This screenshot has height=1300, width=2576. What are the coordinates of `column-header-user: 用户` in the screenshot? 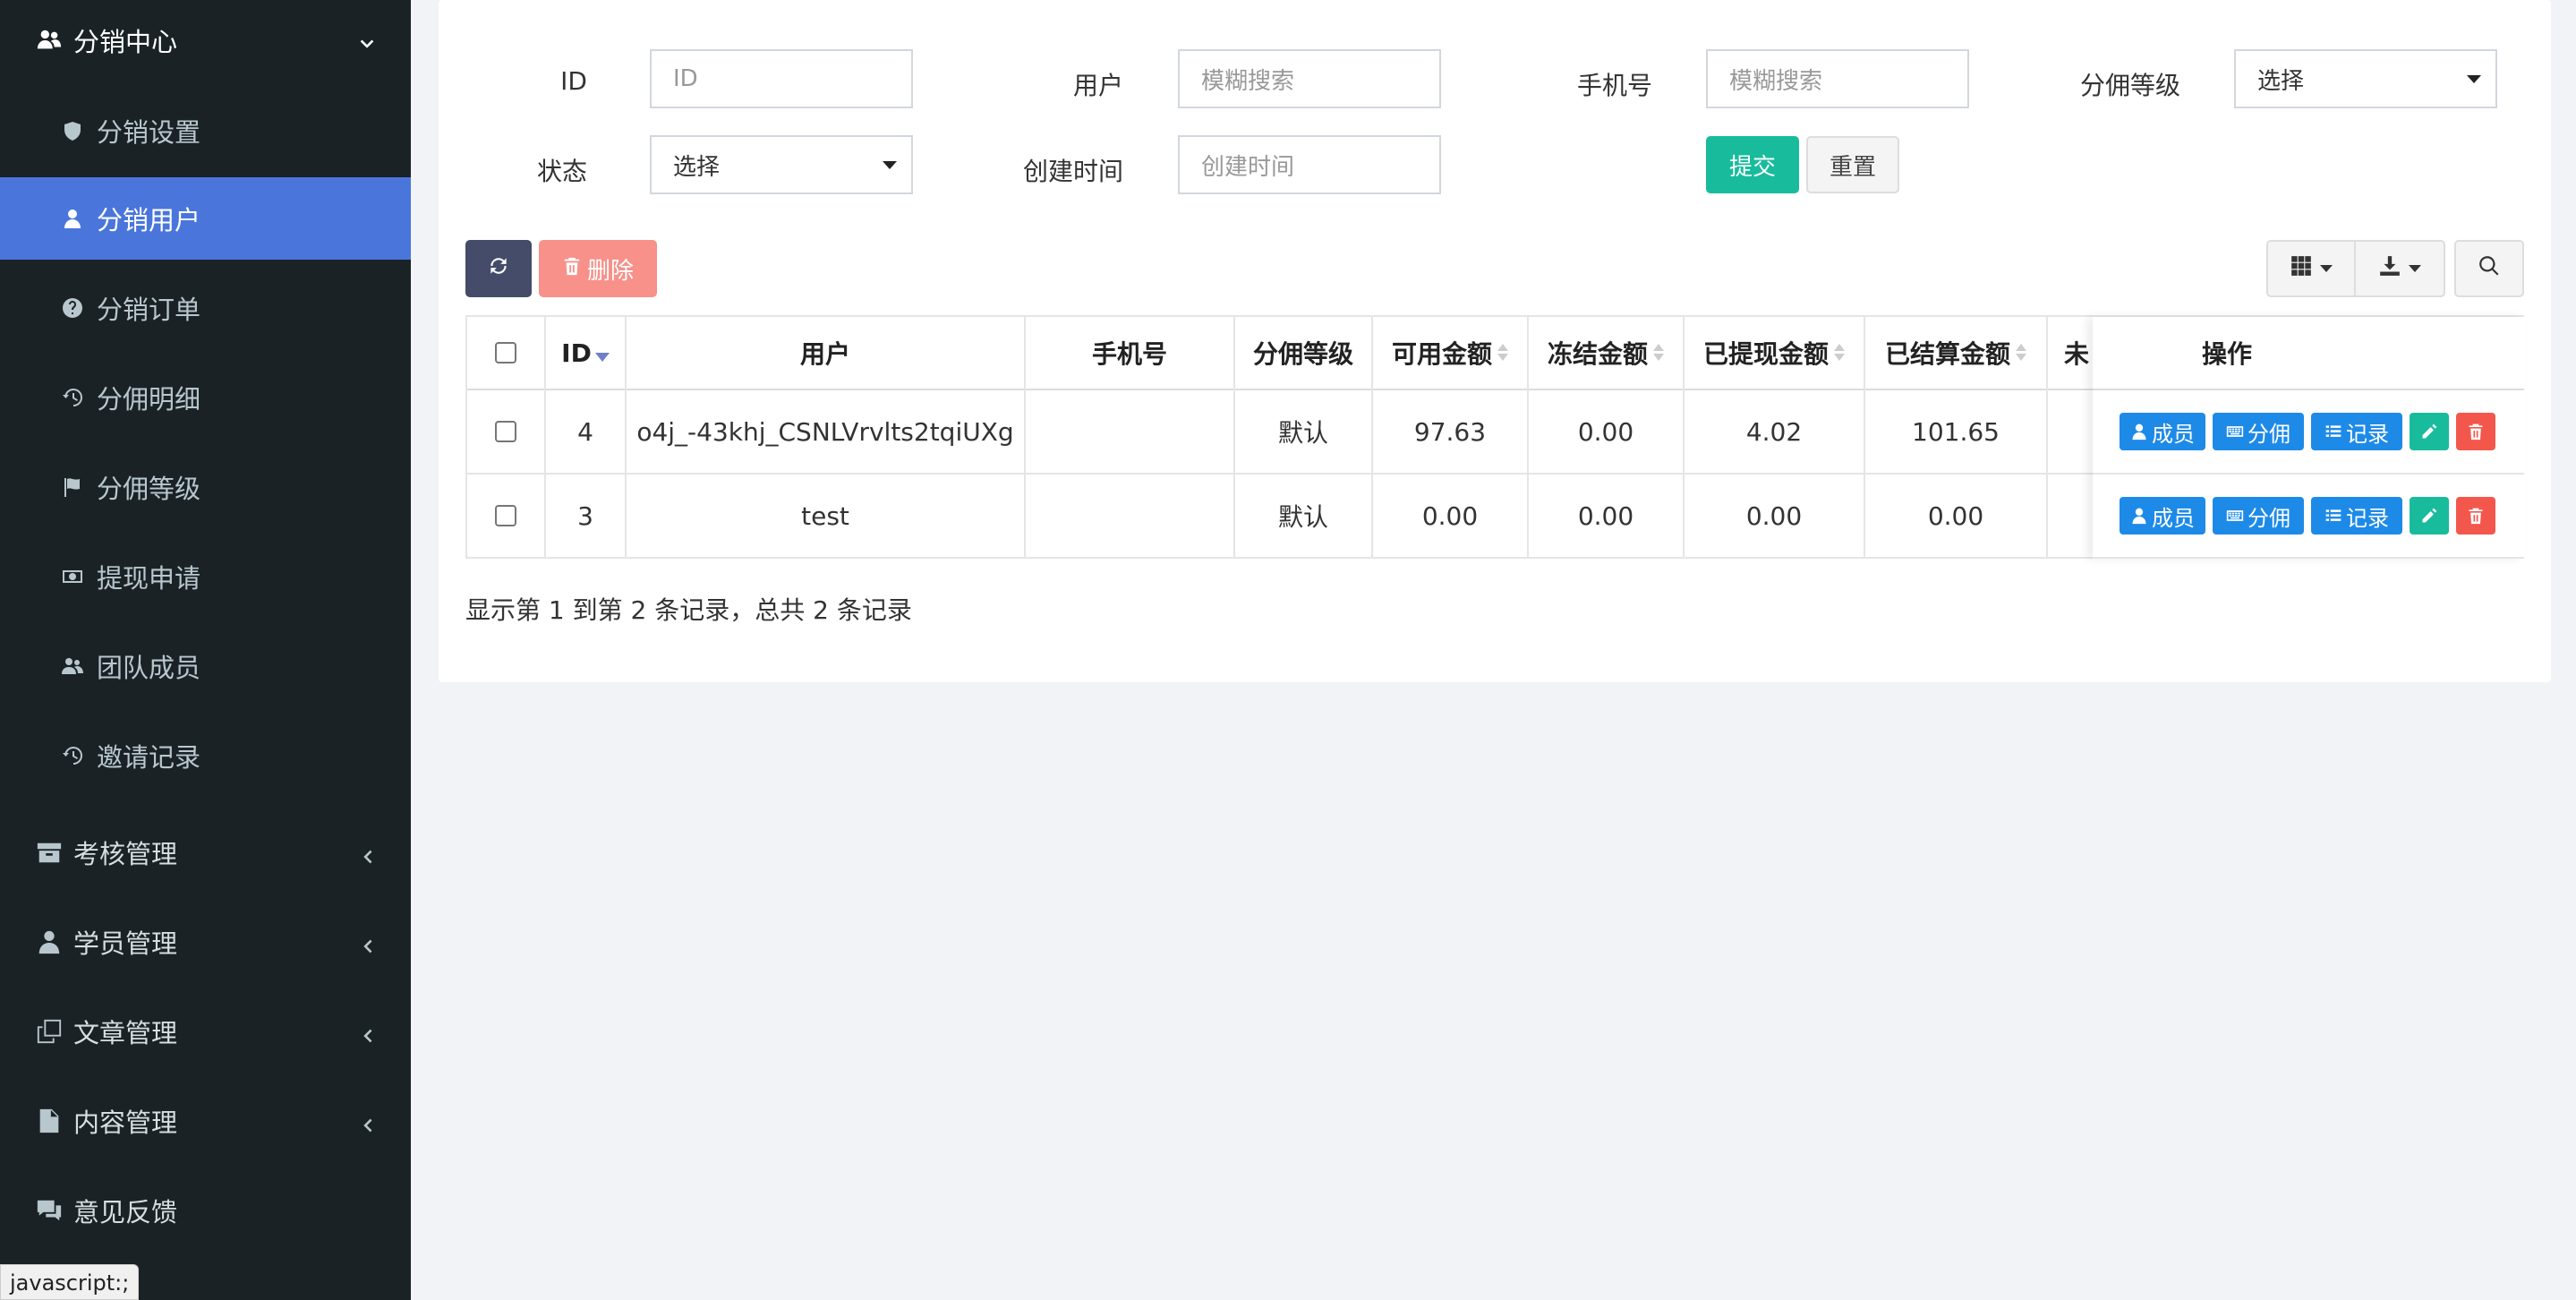 It's located at (824, 354).